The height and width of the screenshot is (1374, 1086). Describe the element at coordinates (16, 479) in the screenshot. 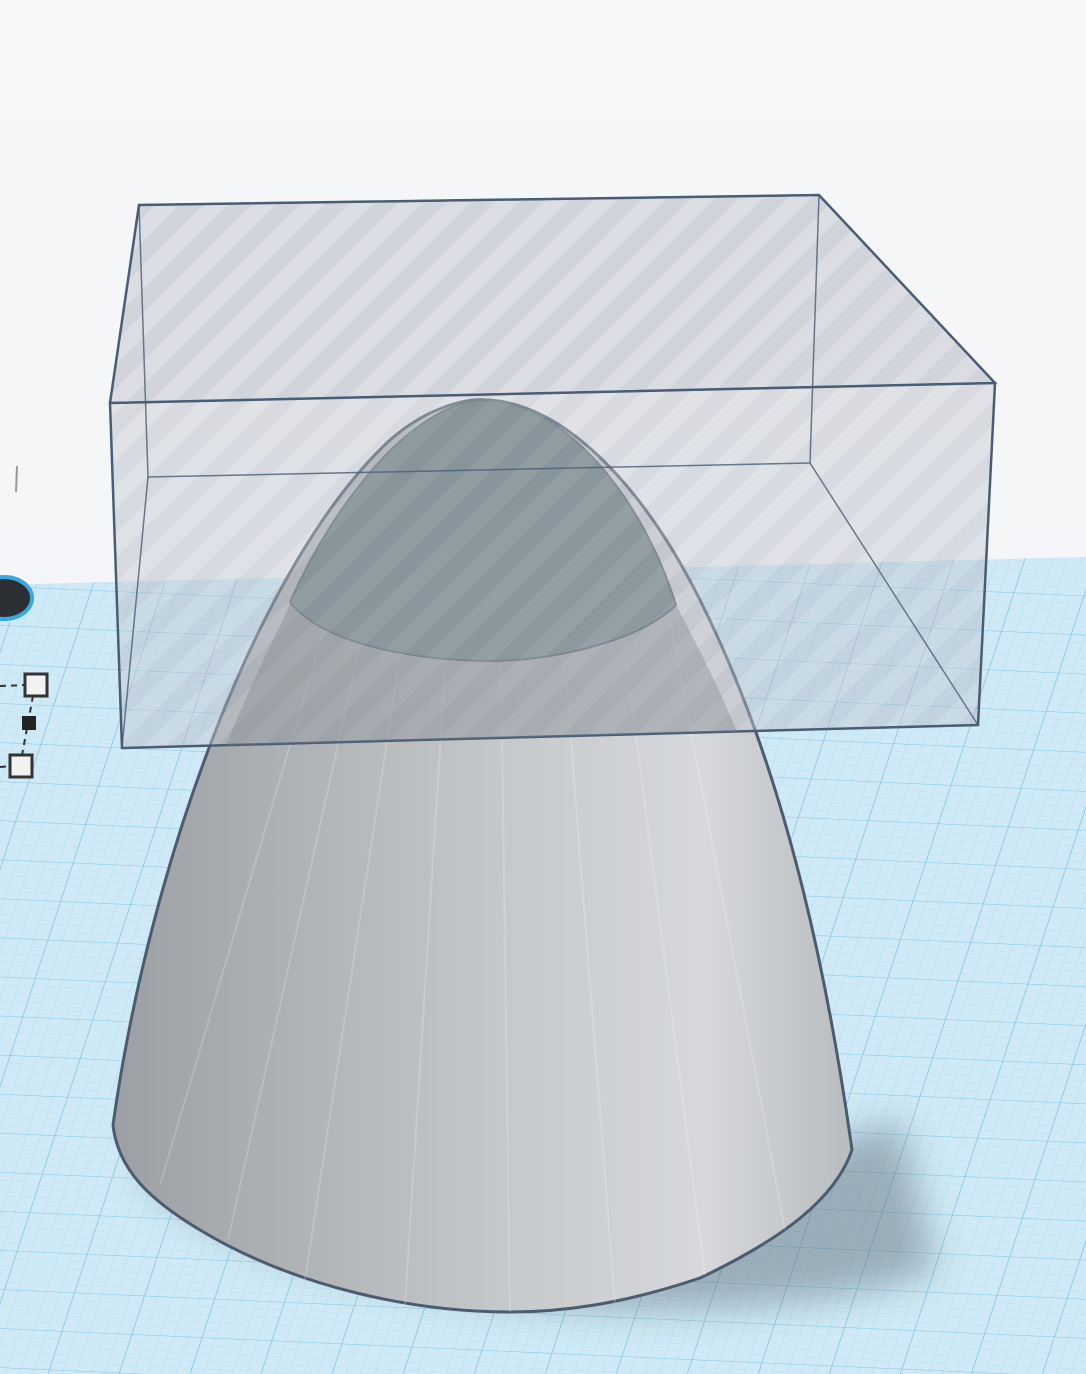

I see `cursor-mark` at that location.